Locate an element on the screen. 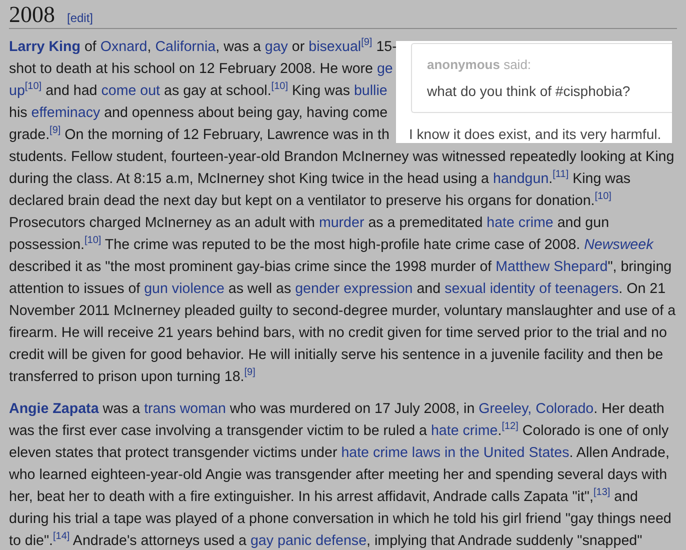  citation-link: [11] is located at coordinates (560, 174).